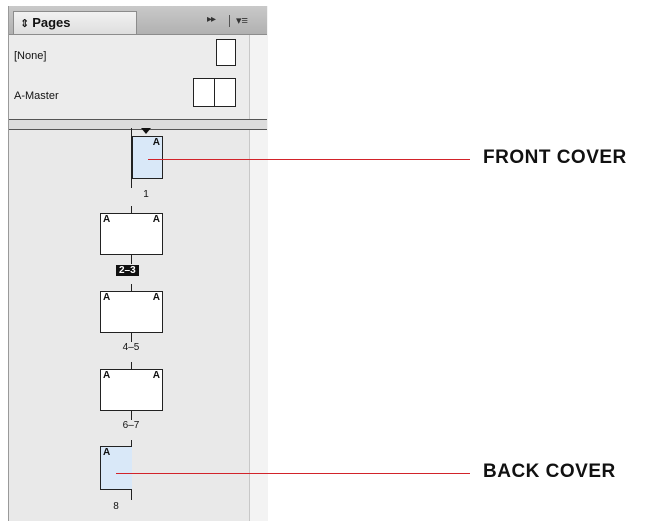 This screenshot has width=666, height=521. Describe the element at coordinates (116, 312) in the screenshot. I see `page-4-thumbnail: A` at that location.